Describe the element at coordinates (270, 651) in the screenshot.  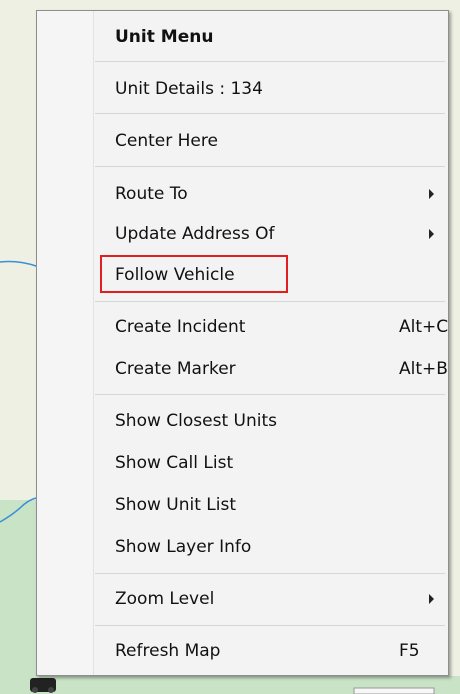
I see `menu-item-refresh-map: Refresh Map F5` at that location.